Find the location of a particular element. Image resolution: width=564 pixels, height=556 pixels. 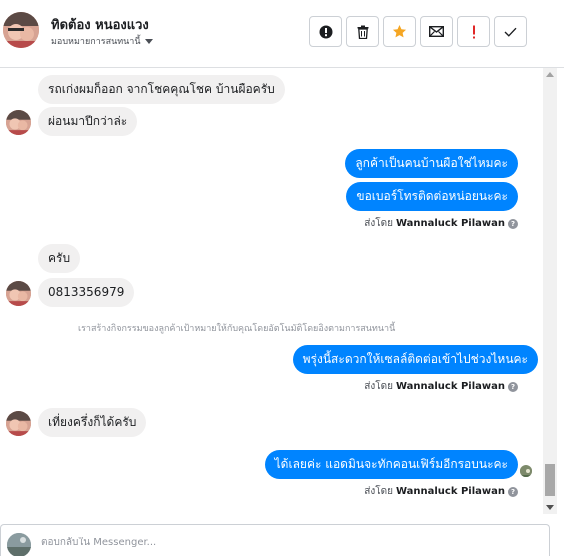

reply-input is located at coordinates (241, 542).